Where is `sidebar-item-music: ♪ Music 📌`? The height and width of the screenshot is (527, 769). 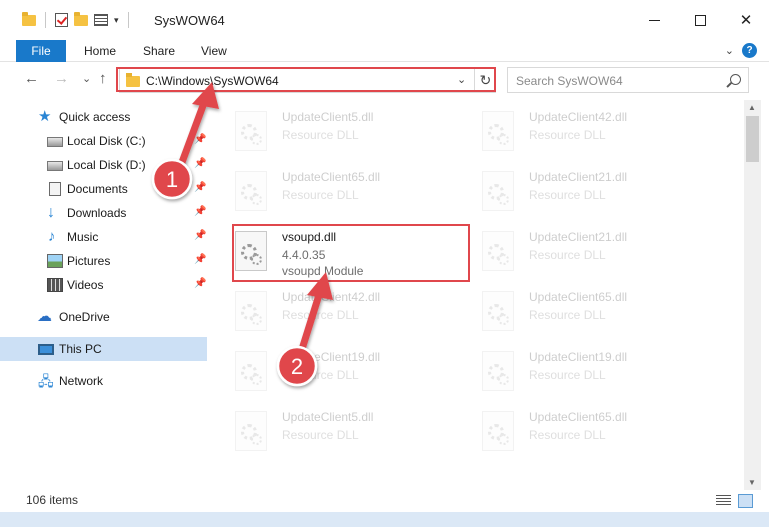 sidebar-item-music: ♪ Music 📌 is located at coordinates (103, 237).